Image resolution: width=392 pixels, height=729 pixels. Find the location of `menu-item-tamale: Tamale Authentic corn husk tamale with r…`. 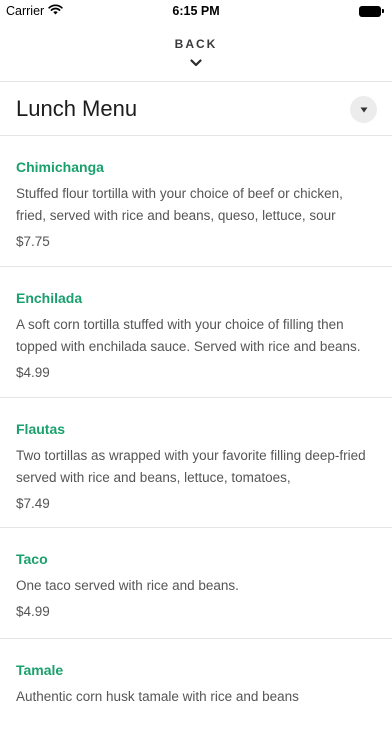

menu-item-tamale: Tamale Authentic corn husk tamale with r… is located at coordinates (196, 684).